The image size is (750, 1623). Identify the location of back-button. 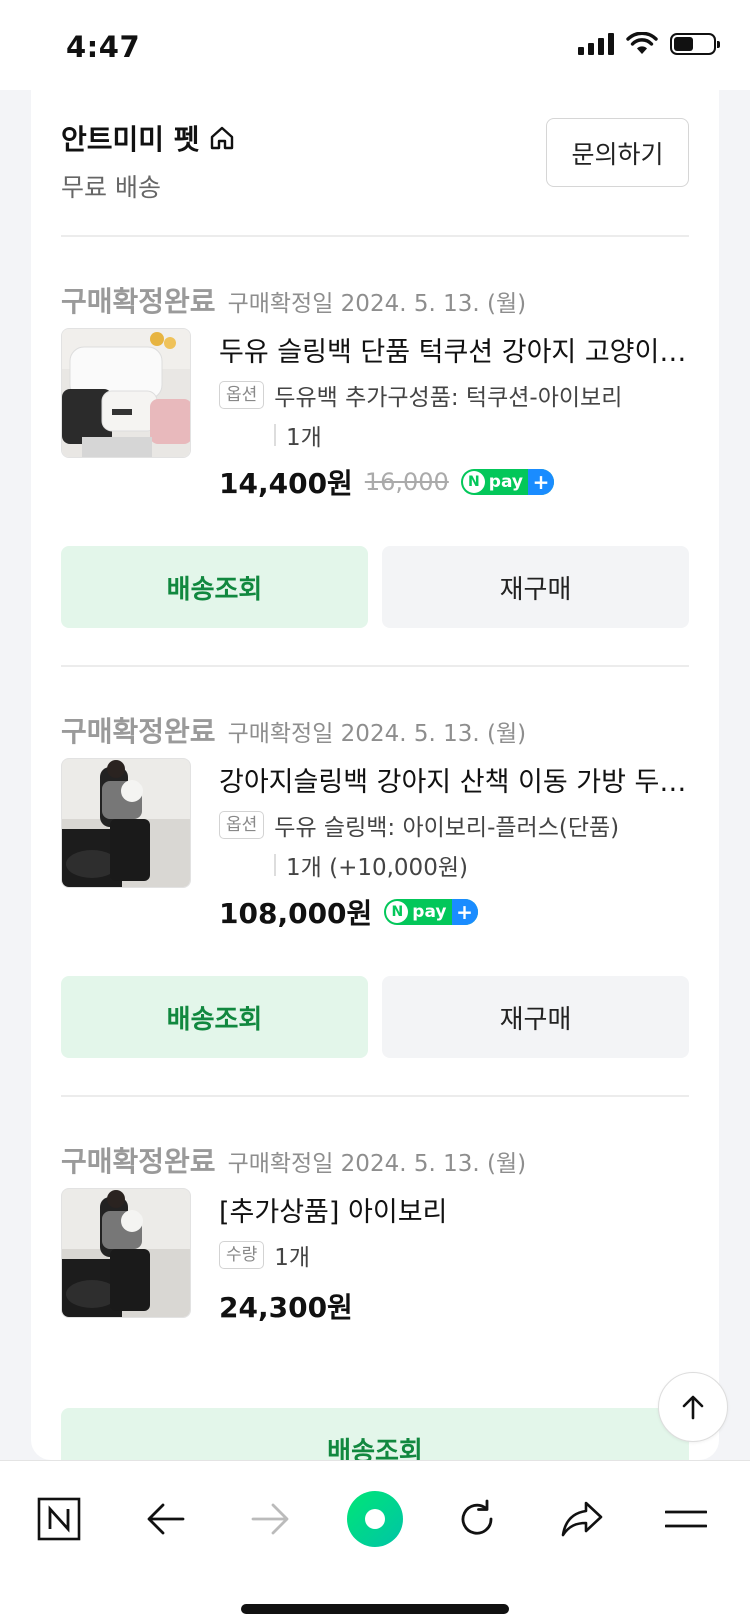
(166, 1519).